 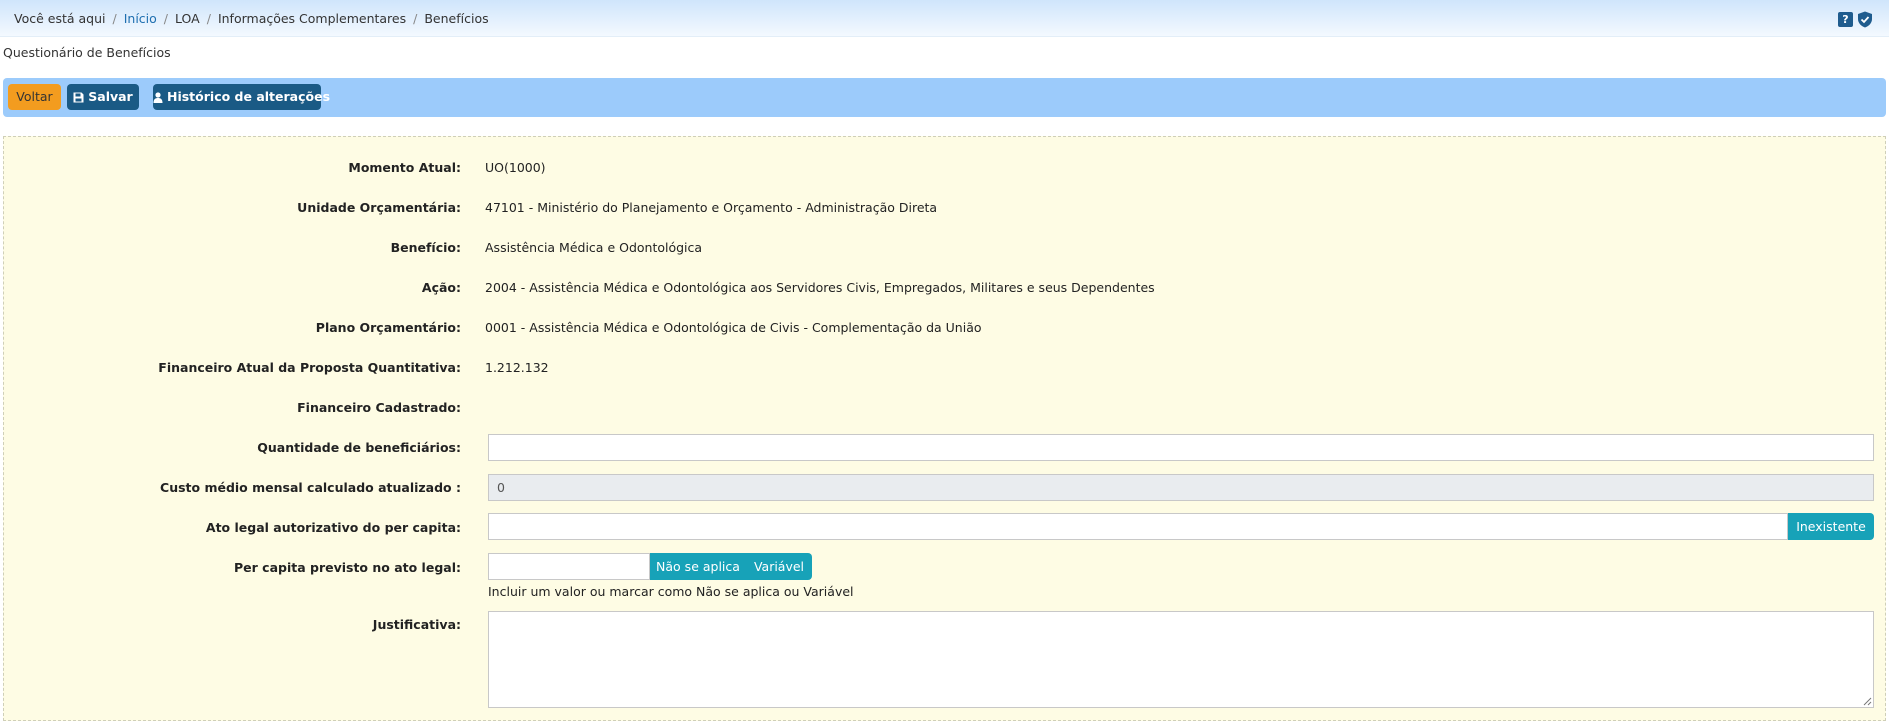 I want to click on nao-se-aplica-label: Não se aplica, so click(x=698, y=566).